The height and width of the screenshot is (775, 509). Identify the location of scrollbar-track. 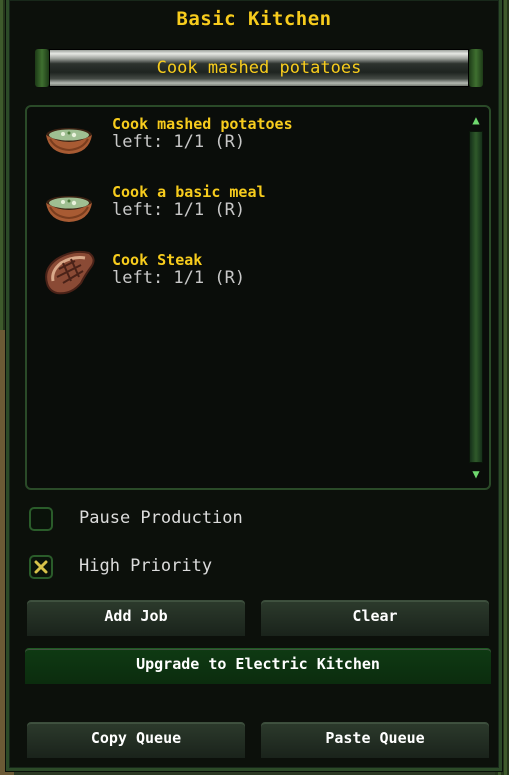
(476, 297).